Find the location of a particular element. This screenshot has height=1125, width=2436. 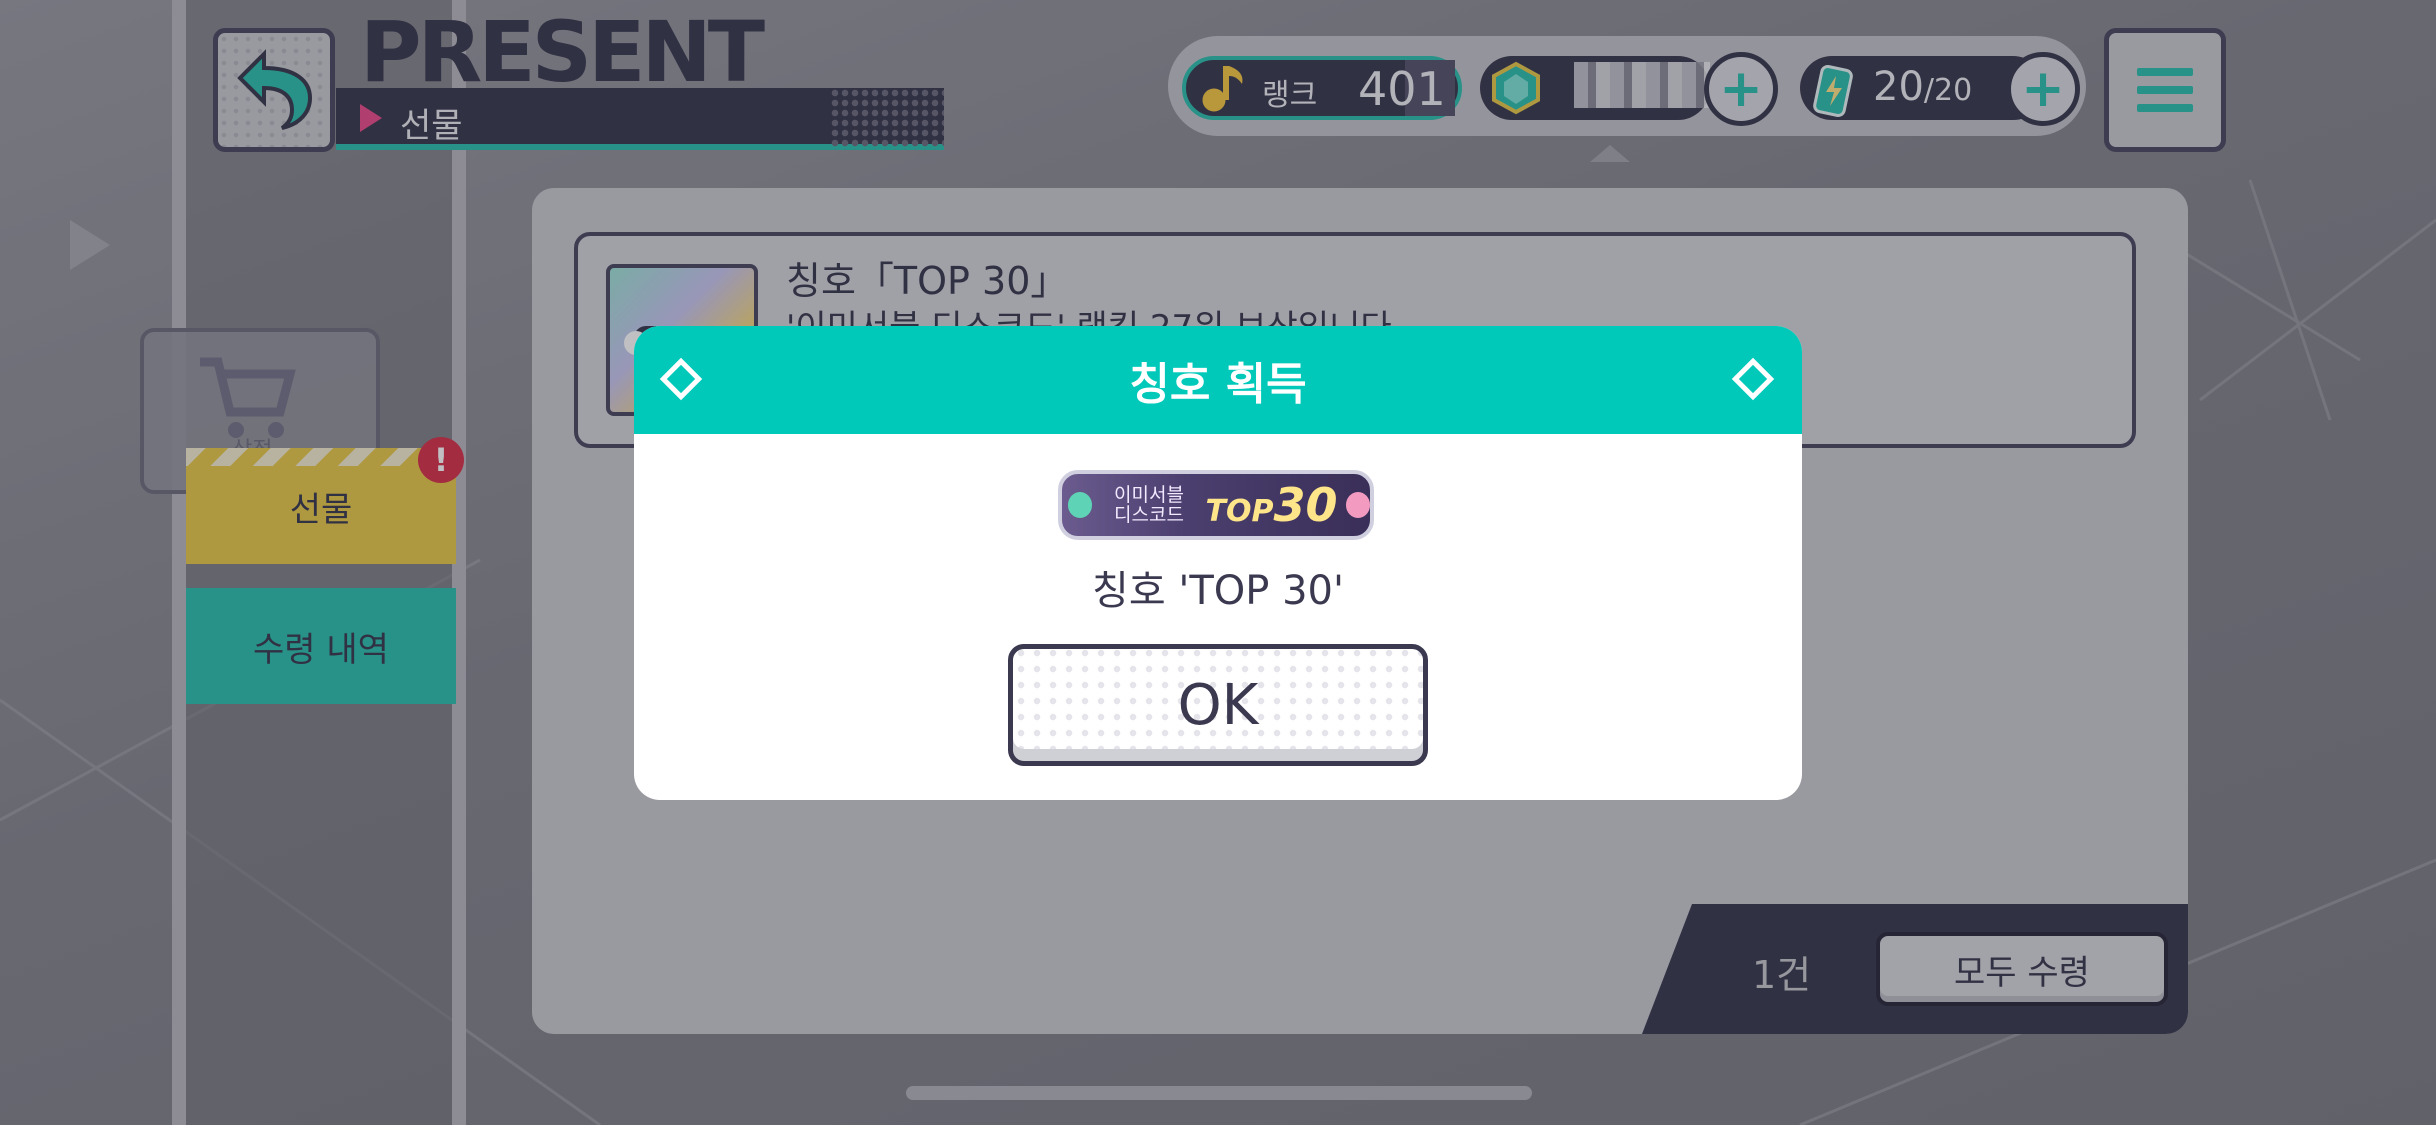

modal-header: 칭호 획득 is located at coordinates (1218, 380).